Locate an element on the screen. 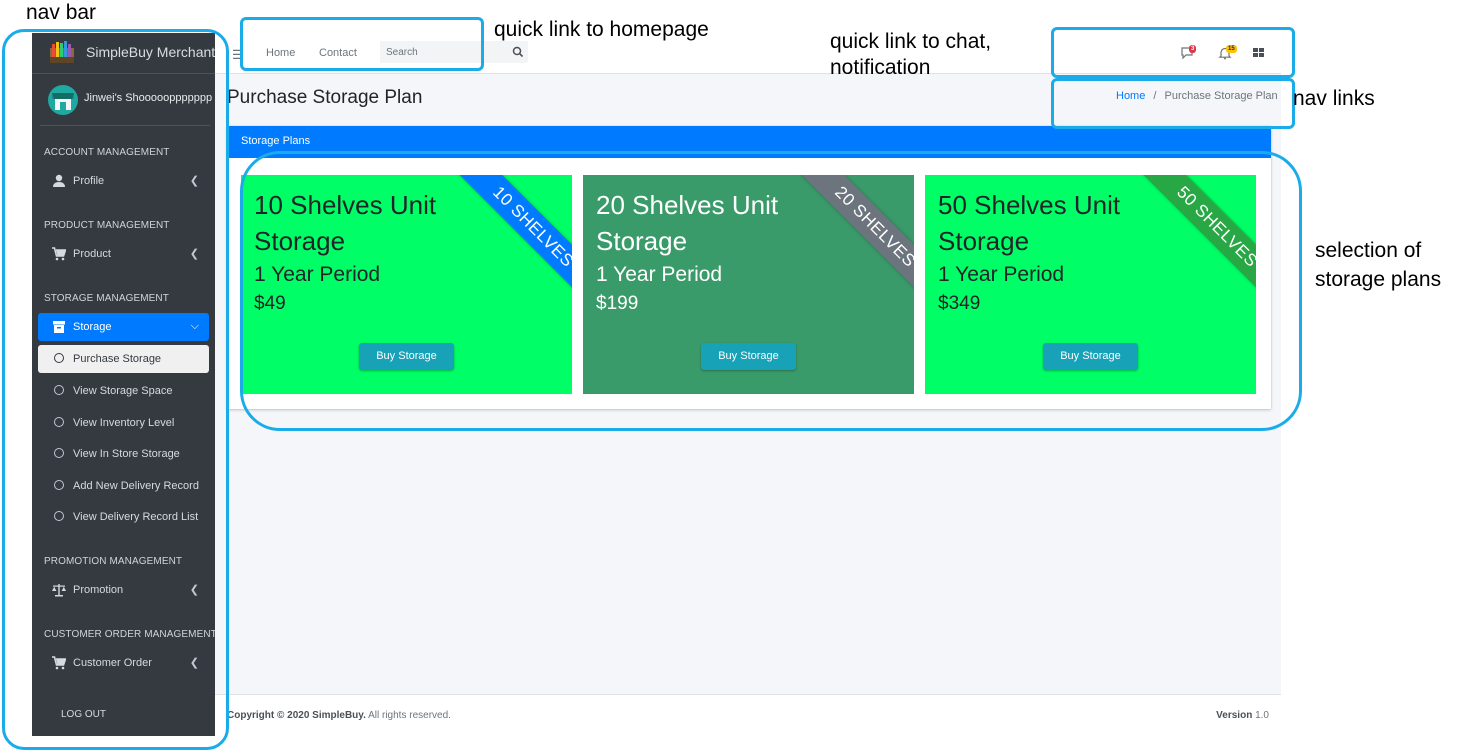 This screenshot has height=753, width=1471. search-button is located at coordinates (518, 52).